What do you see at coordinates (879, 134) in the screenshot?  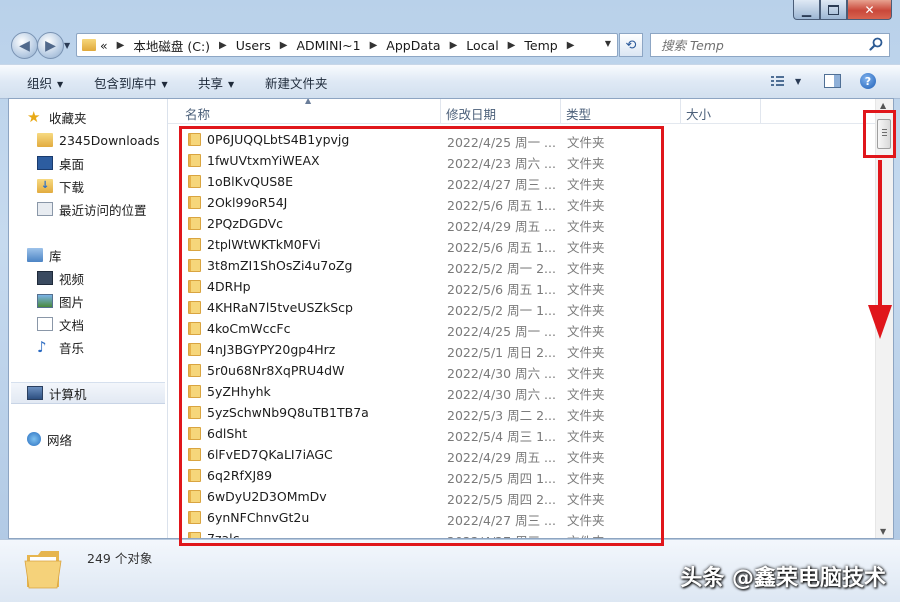 I see `annotation-scrollbar-highlight` at bounding box center [879, 134].